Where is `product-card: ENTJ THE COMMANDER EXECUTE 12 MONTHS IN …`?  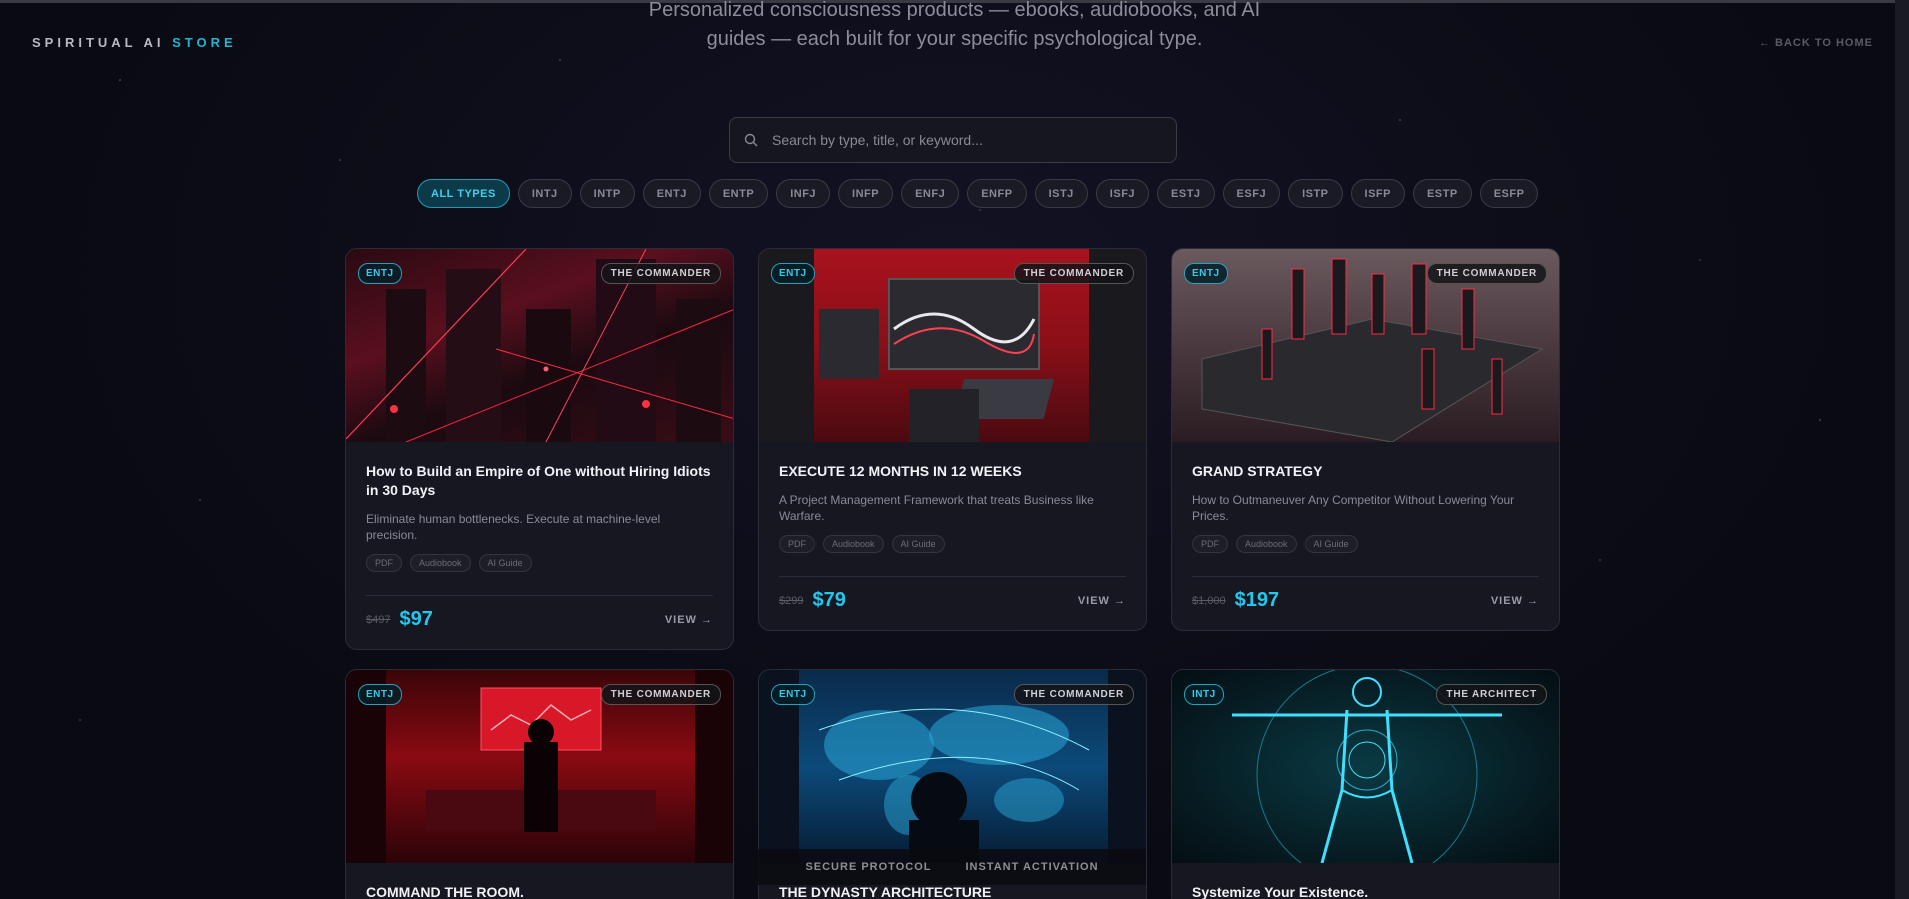 product-card: ENTJ THE COMMANDER EXECUTE 12 MONTHS IN … is located at coordinates (952, 439).